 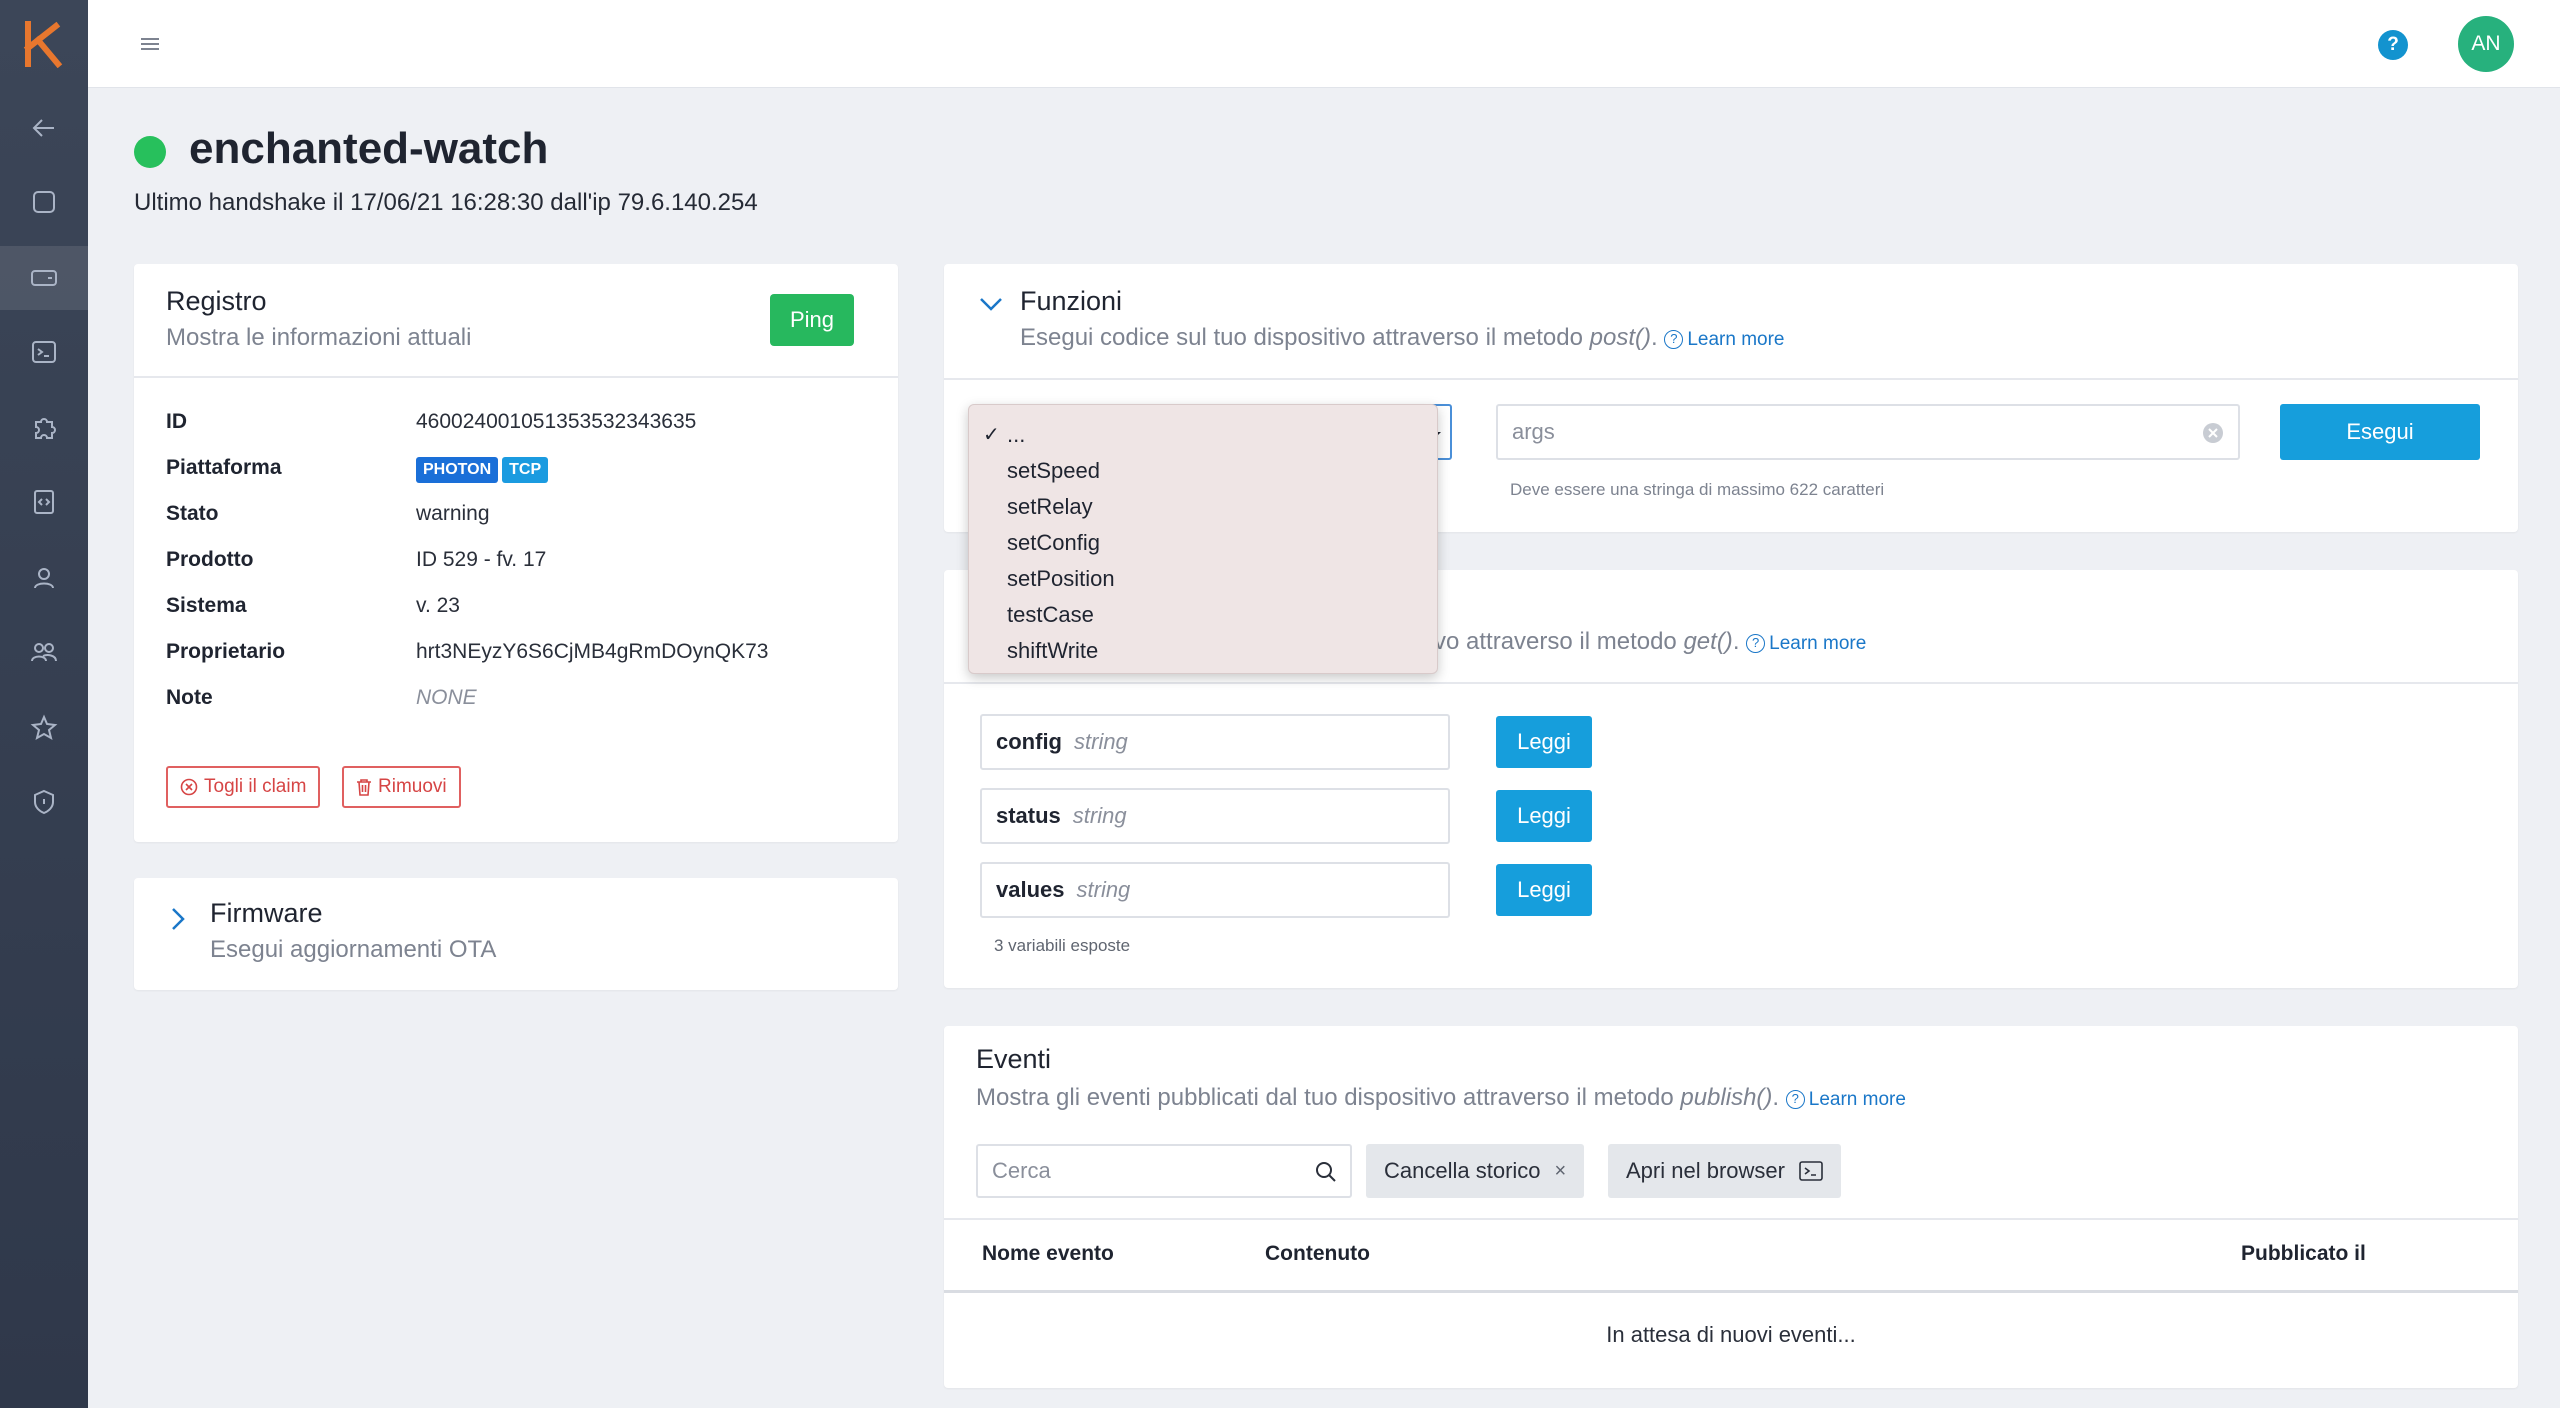 I want to click on info-row-system: Sistema v. 23, so click(x=313, y=609).